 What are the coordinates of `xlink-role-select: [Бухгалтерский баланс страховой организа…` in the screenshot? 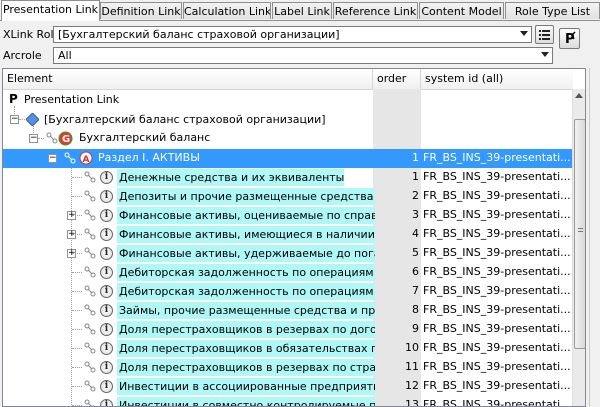 It's located at (292, 34).